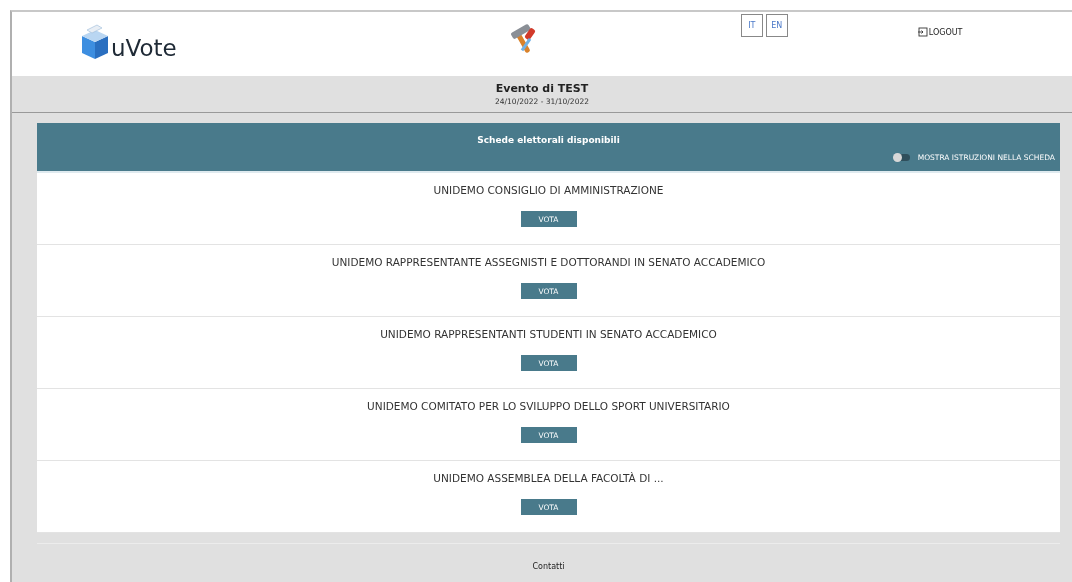 The height and width of the screenshot is (582, 1072). What do you see at coordinates (776, 25) in the screenshot?
I see `language-button: EN` at bounding box center [776, 25].